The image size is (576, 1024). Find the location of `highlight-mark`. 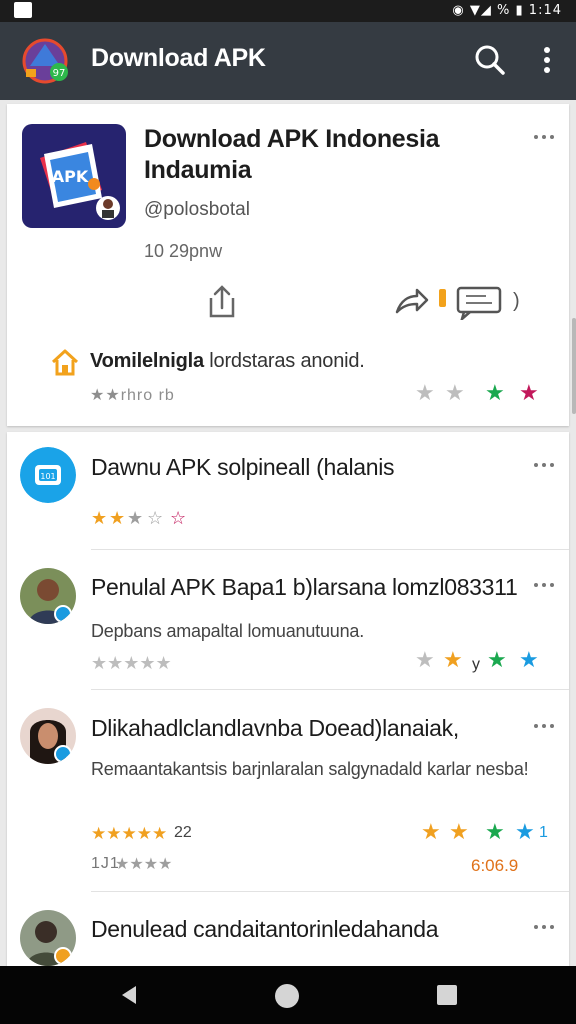

highlight-mark is located at coordinates (442, 298).